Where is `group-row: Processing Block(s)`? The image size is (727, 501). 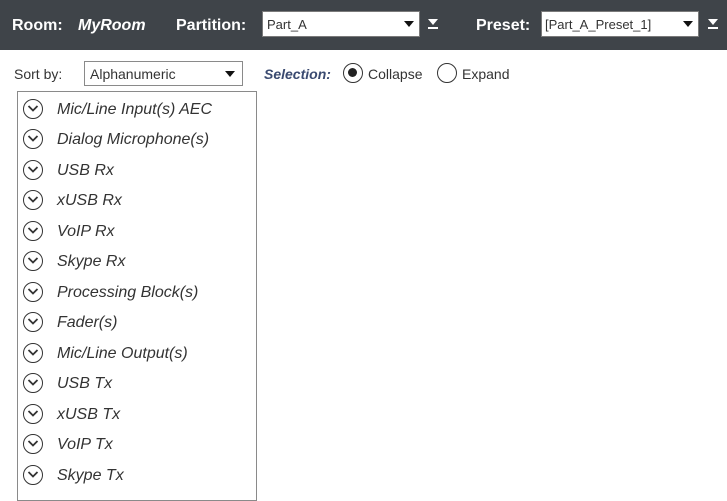
group-row: Processing Block(s) is located at coordinates (137, 292).